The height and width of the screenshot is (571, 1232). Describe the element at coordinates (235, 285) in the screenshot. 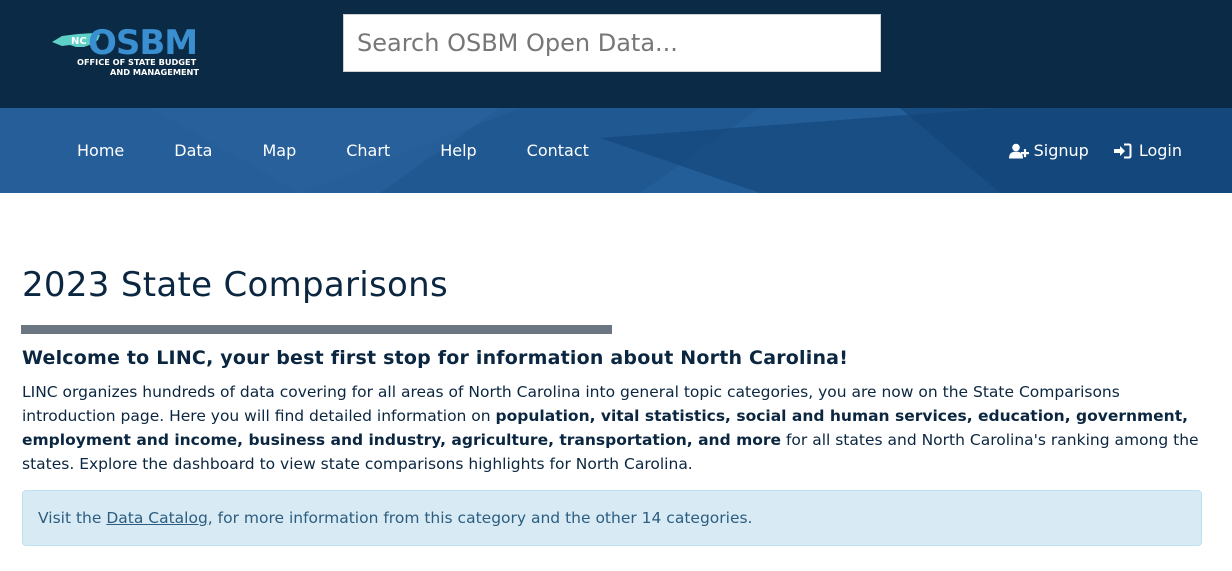

I see `page-title: 2023 State Comparisons` at that location.